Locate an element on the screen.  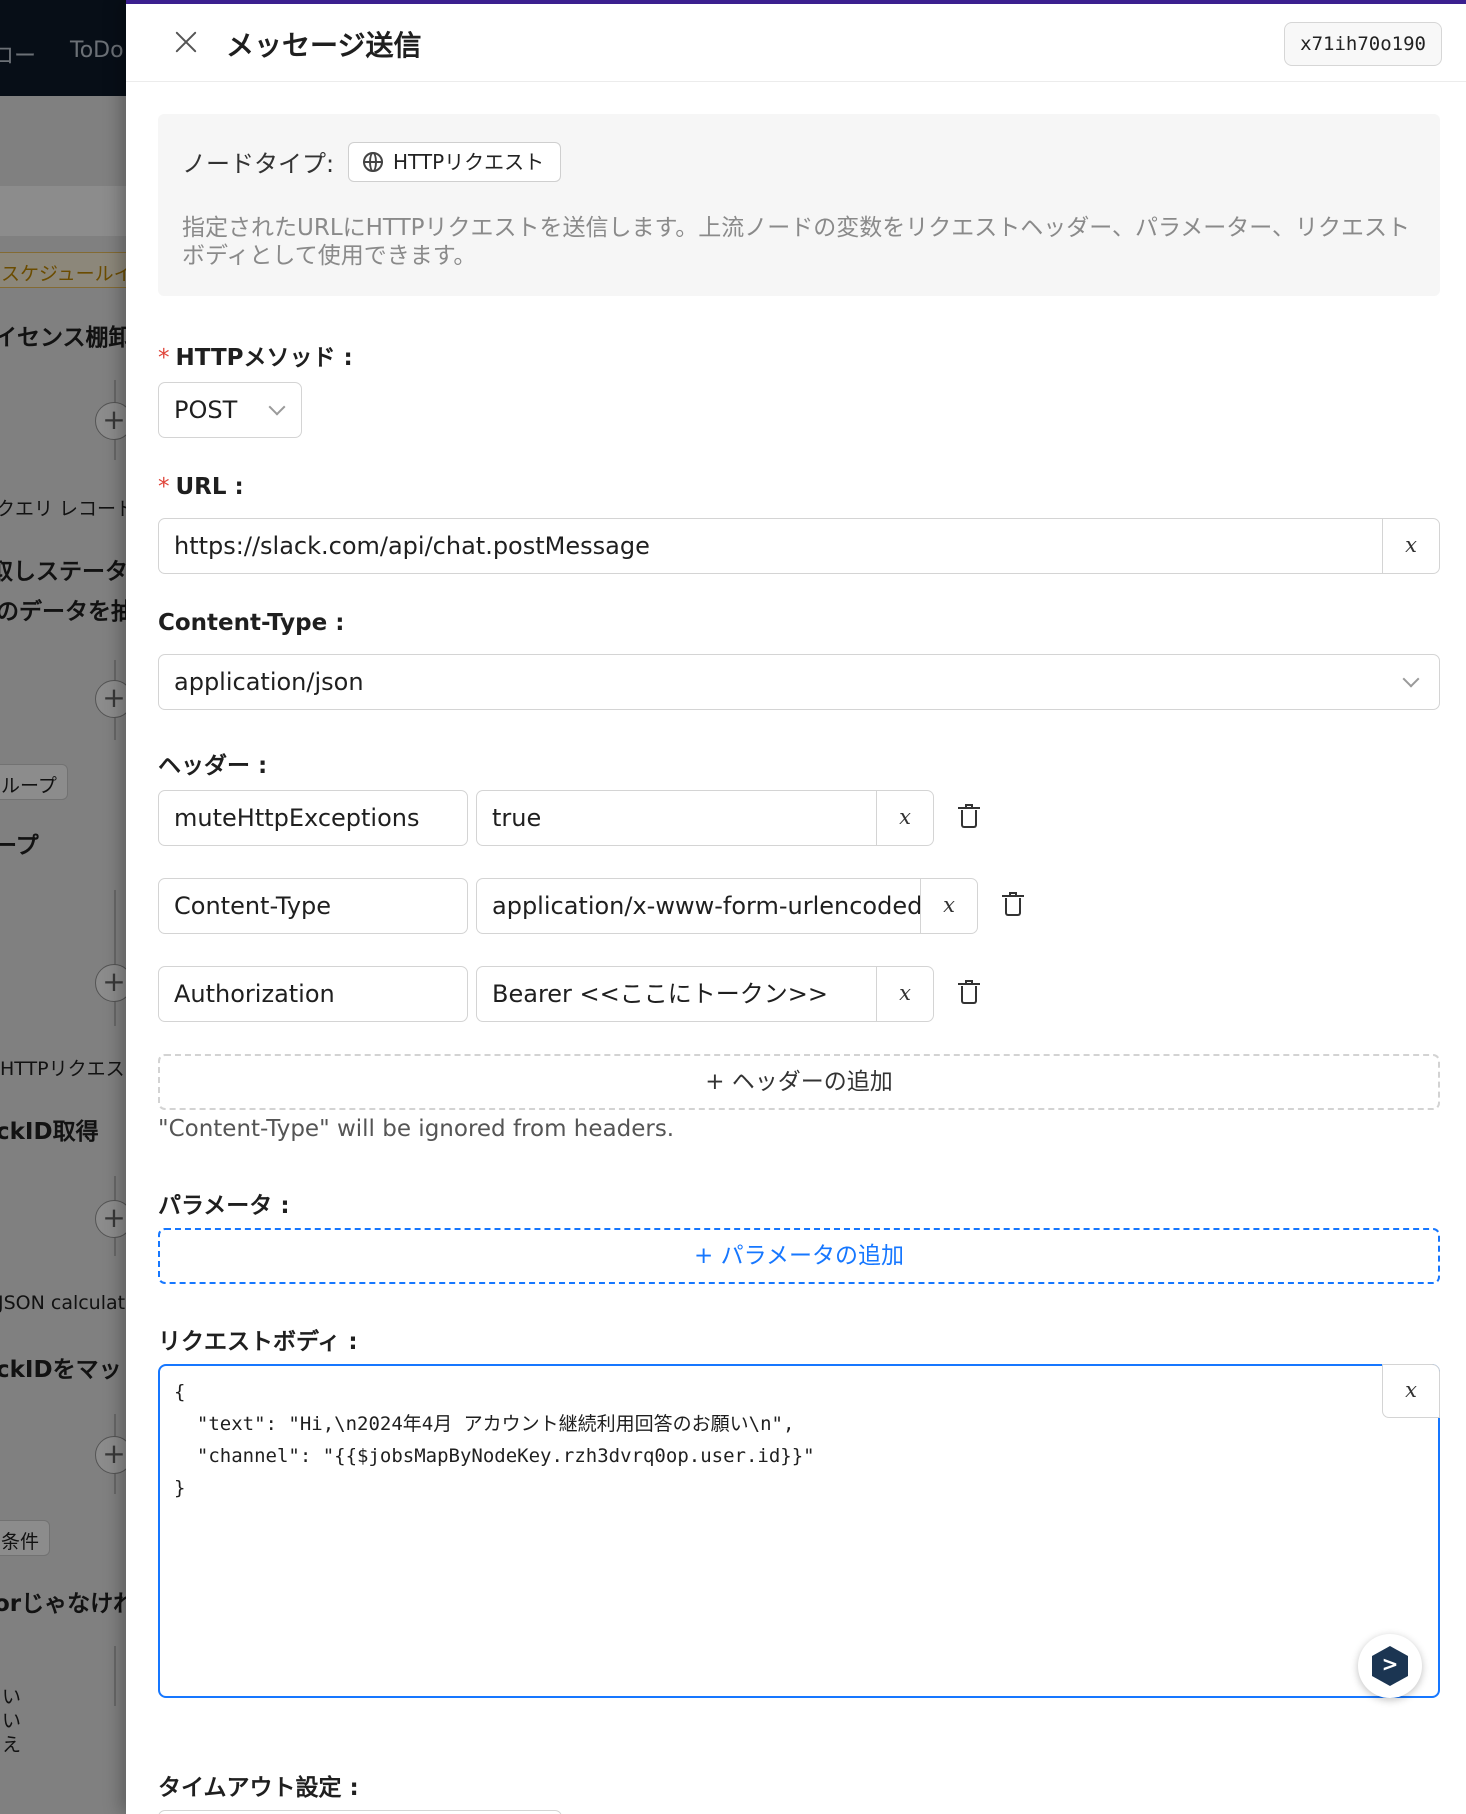
drawer-header: メッセージ送信 x71ih70o190 is located at coordinates (796, 43).